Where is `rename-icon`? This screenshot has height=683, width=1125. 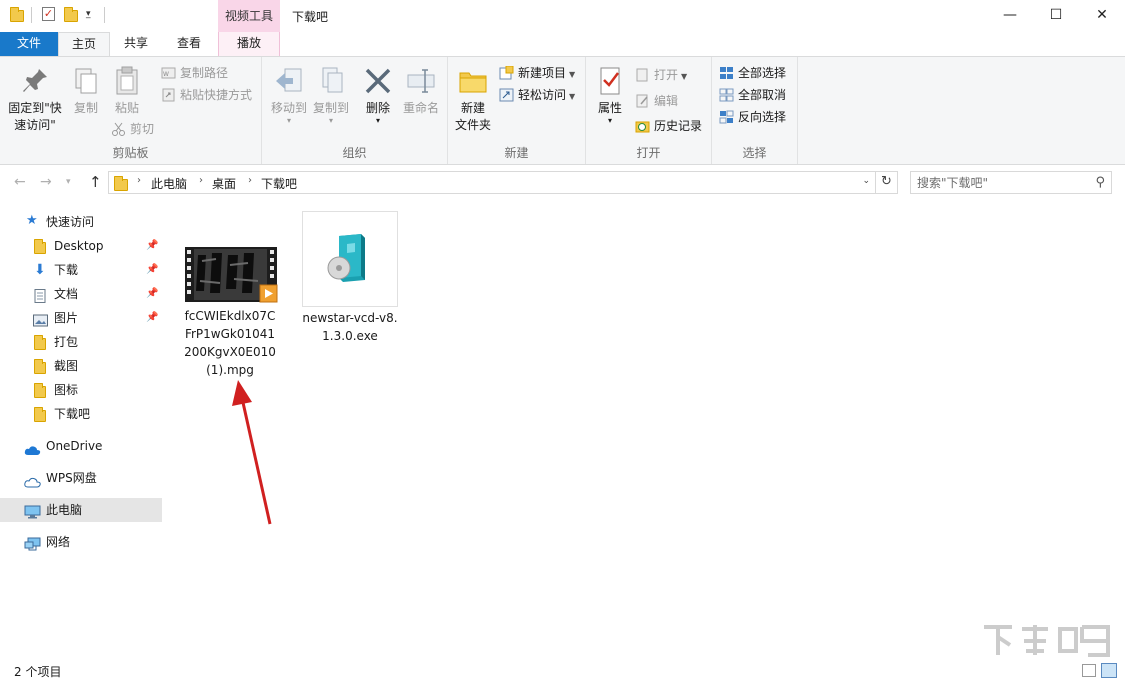 rename-icon is located at coordinates (421, 81).